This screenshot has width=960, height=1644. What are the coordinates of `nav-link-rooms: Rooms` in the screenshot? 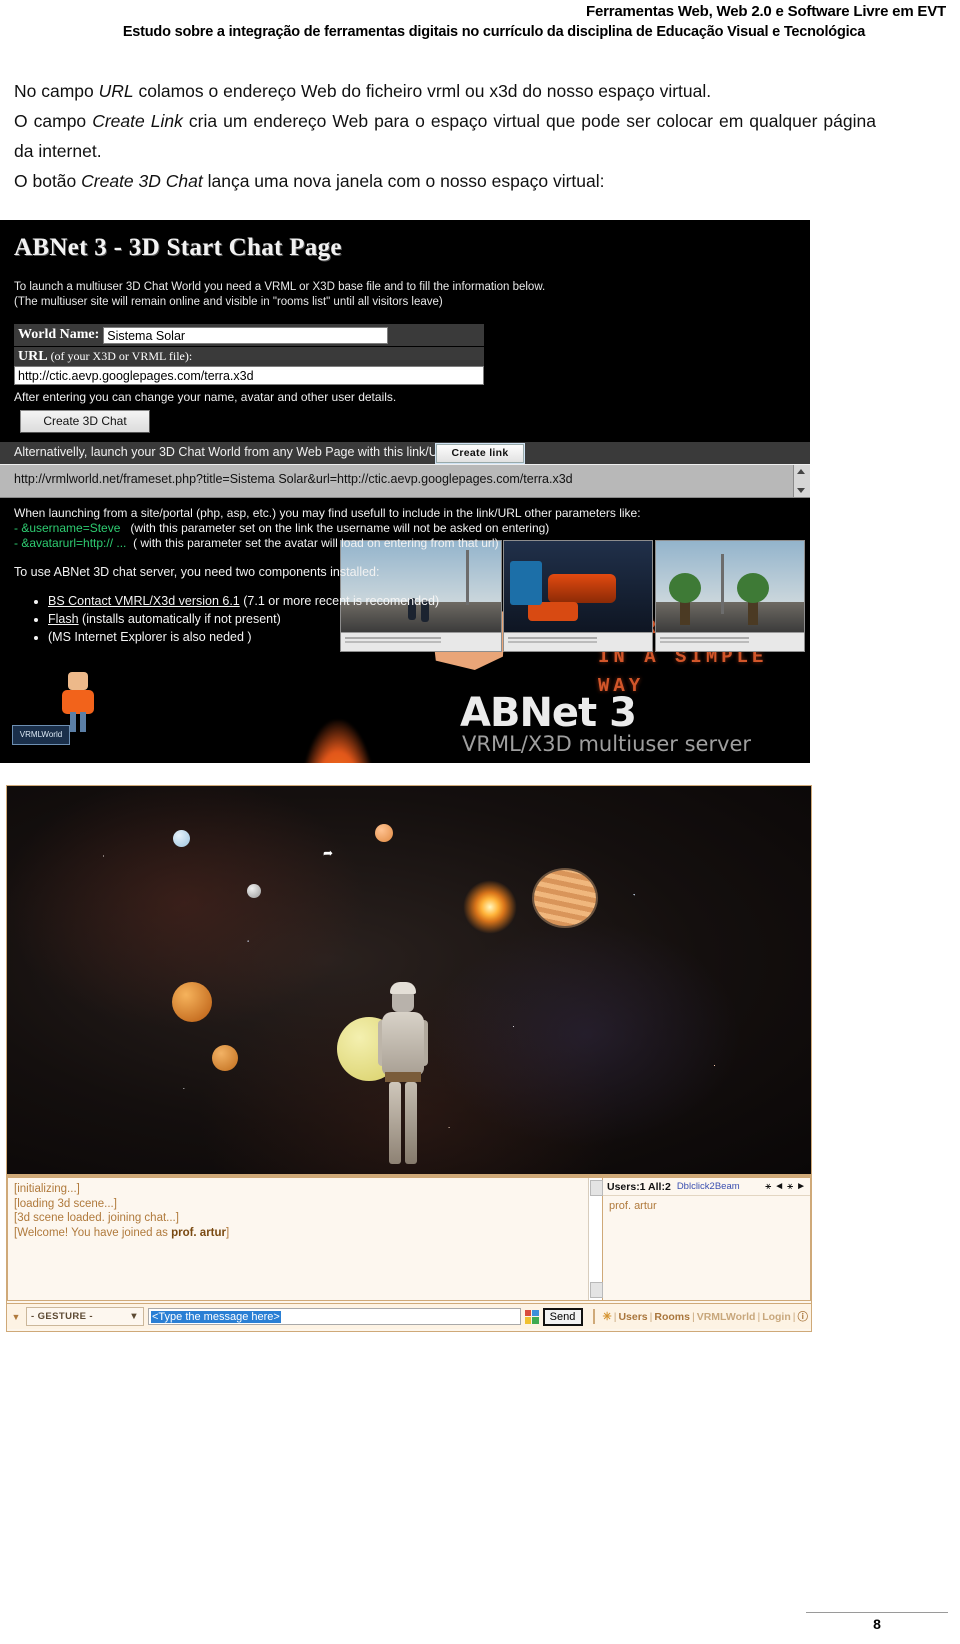 It's located at (672, 1317).